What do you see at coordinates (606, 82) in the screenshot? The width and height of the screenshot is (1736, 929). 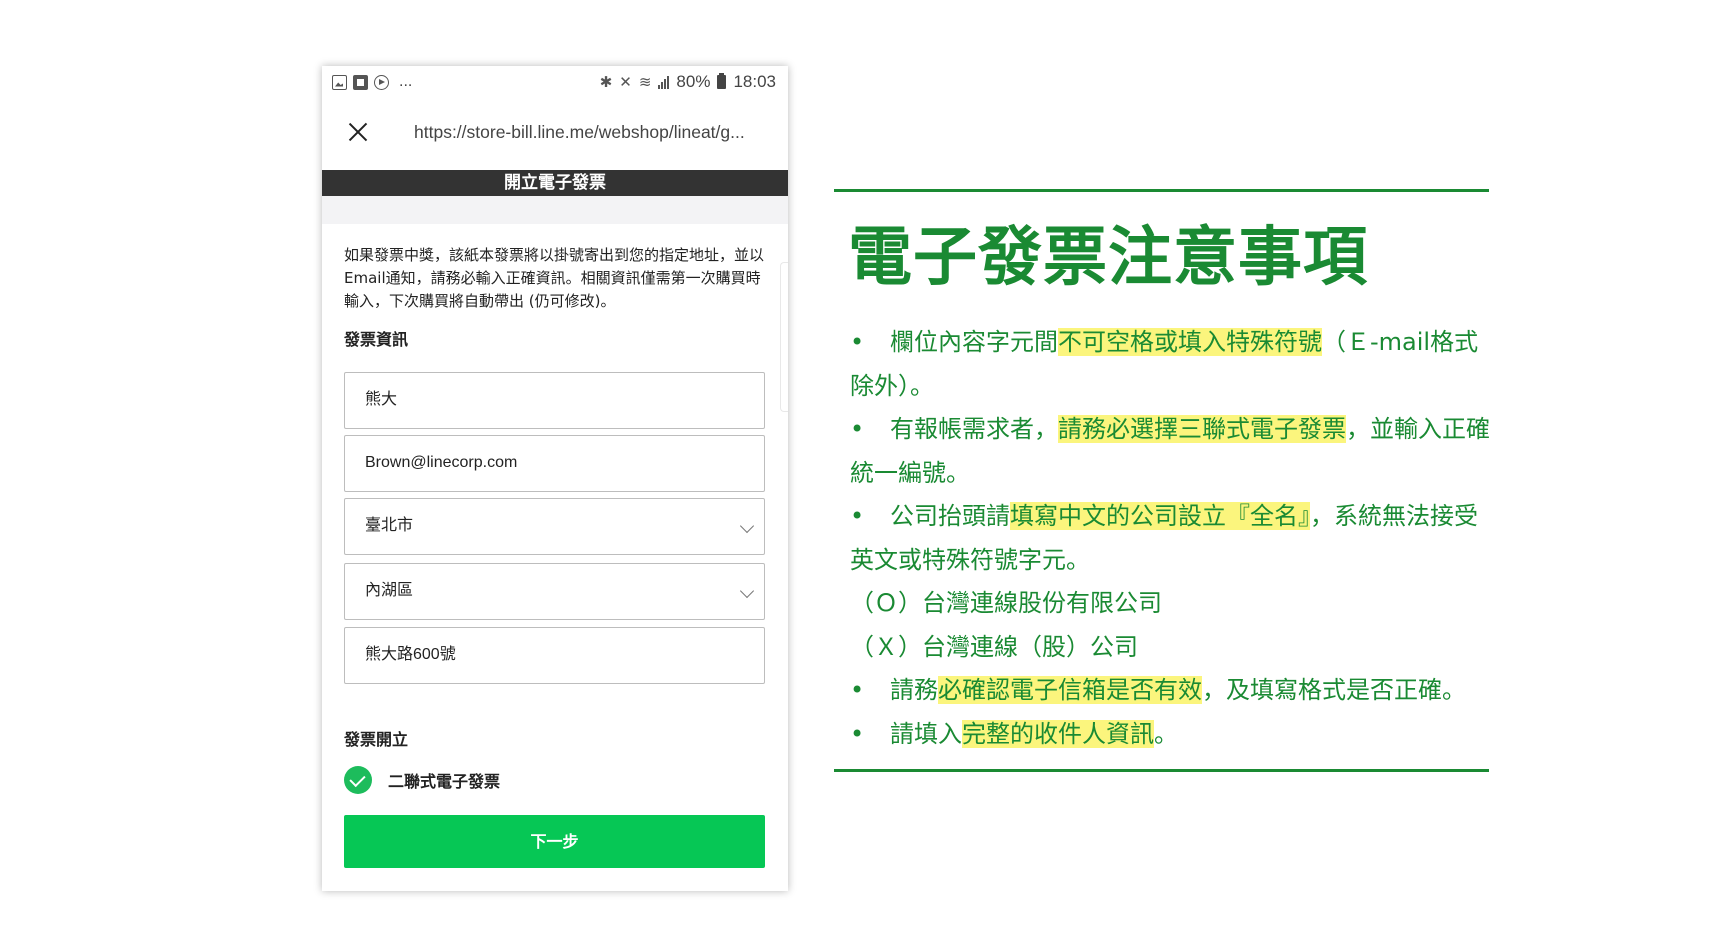 I see `bluetooth-icon: ✱` at bounding box center [606, 82].